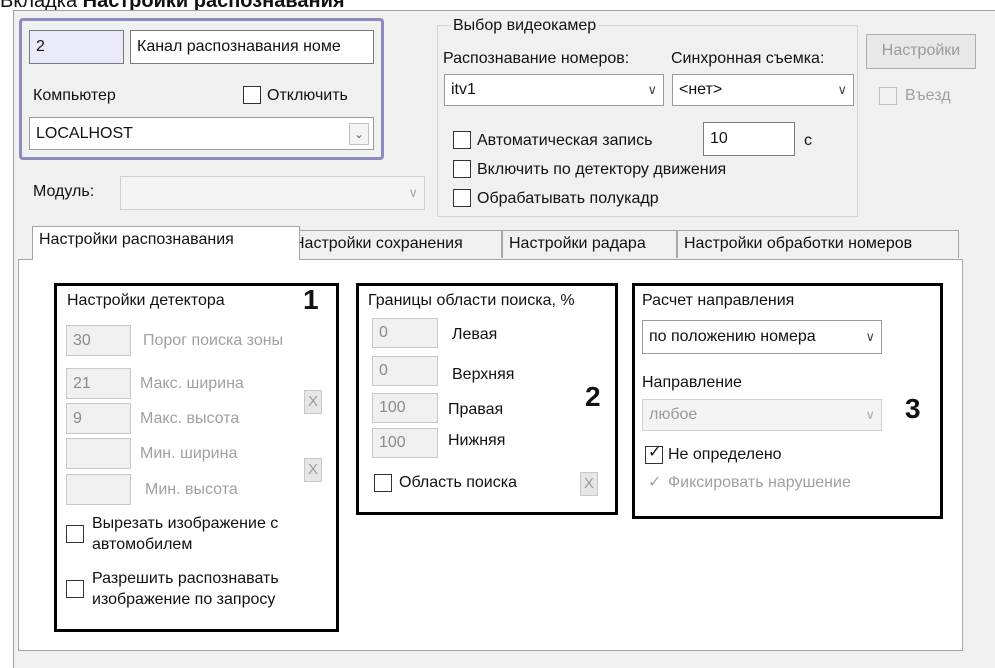 Image resolution: width=995 pixels, height=668 pixels. I want to click on tab-recognition-settings: Настройки распознавания, so click(166, 243).